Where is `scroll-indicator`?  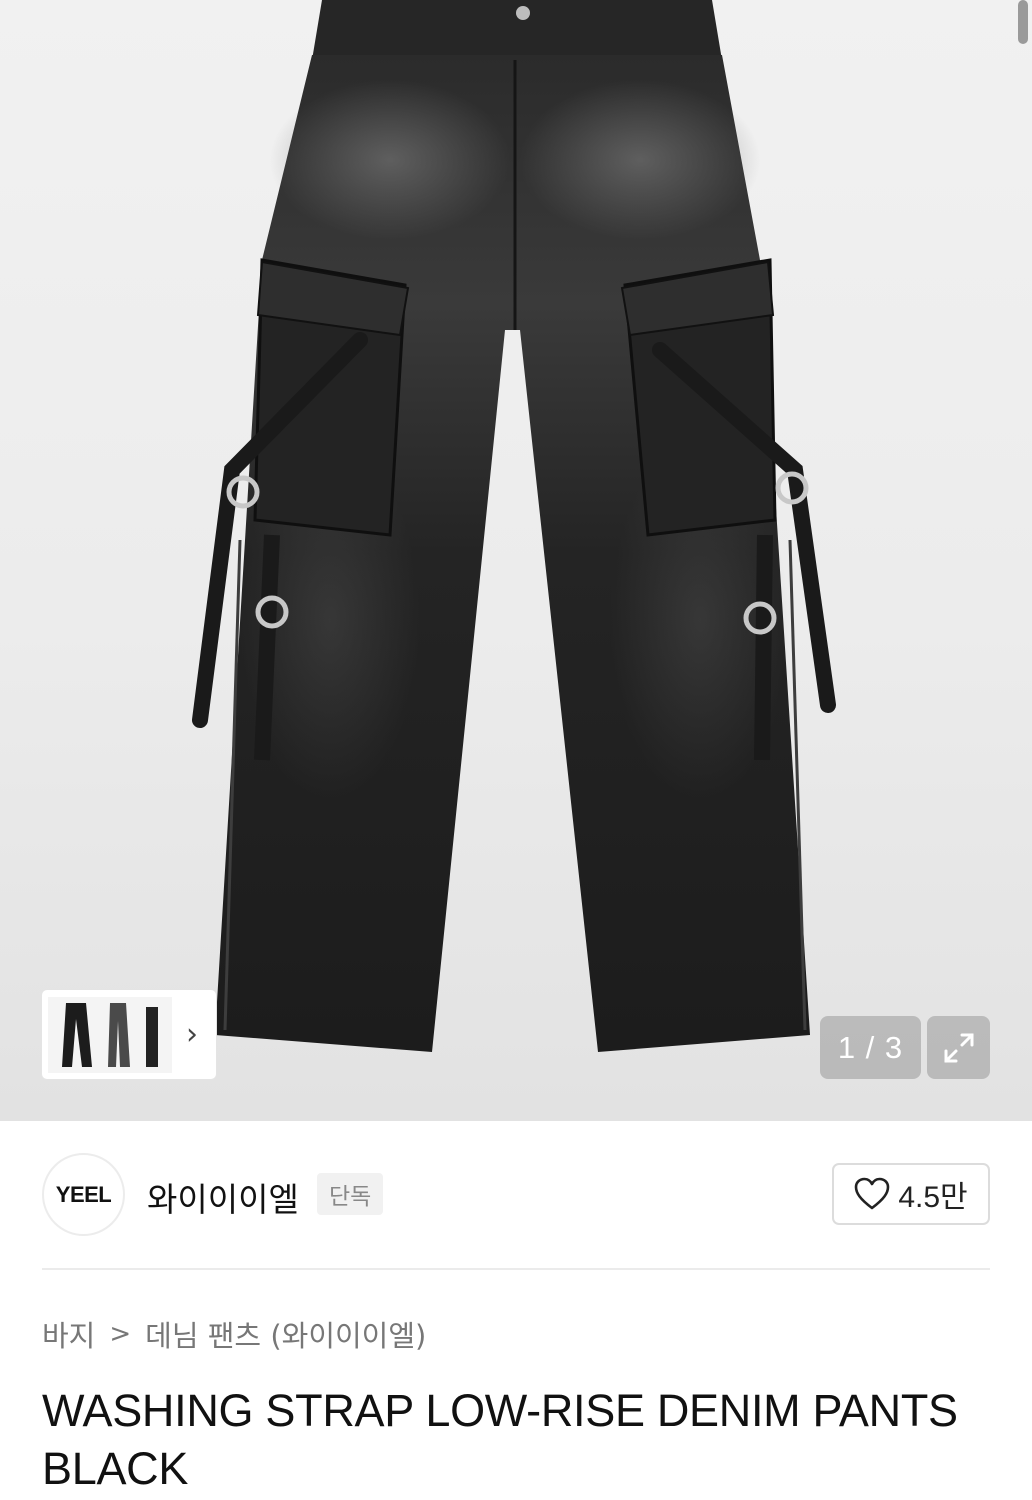
scroll-indicator is located at coordinates (1023, 22).